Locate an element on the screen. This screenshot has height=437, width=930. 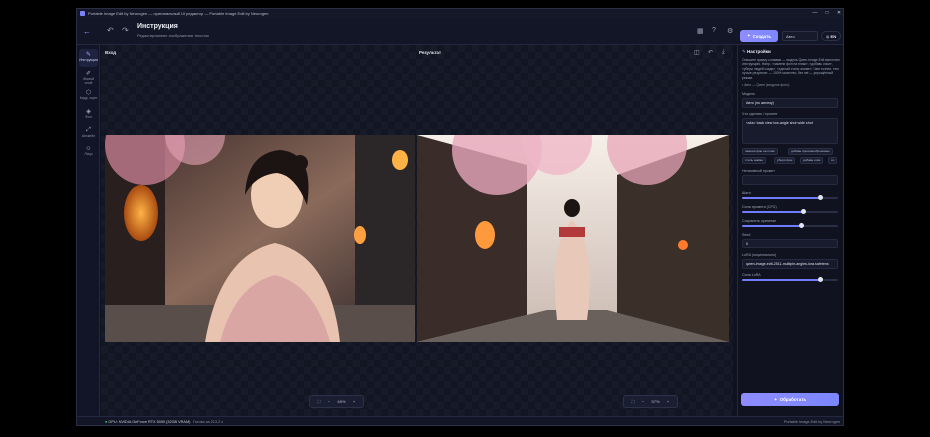
lora-strength-slider is located at coordinates (790, 279).